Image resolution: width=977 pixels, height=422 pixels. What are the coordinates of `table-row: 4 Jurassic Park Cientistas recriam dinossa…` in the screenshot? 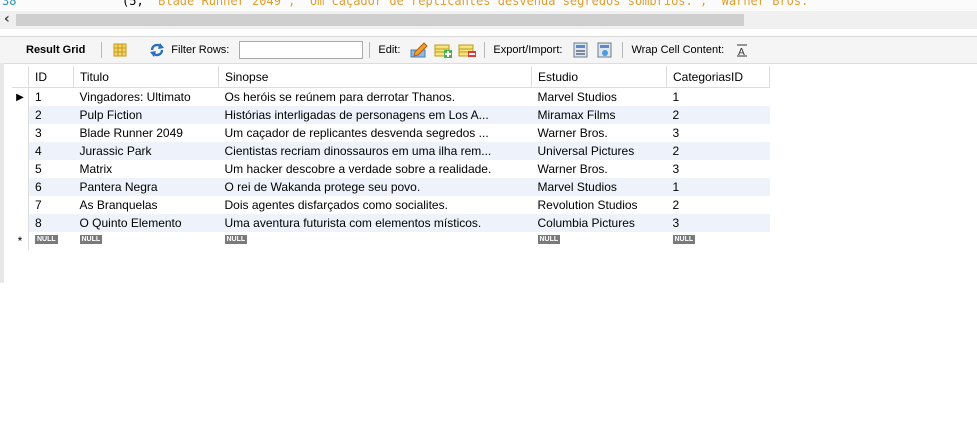 It's located at (391, 151).